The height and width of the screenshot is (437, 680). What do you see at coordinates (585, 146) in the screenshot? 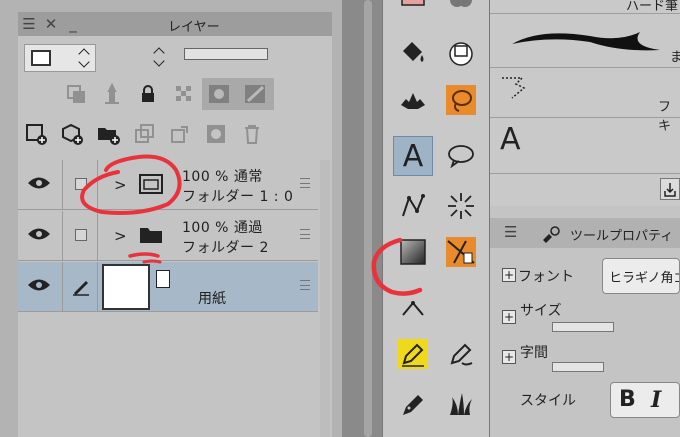
I see `brush-item-text: A` at bounding box center [585, 146].